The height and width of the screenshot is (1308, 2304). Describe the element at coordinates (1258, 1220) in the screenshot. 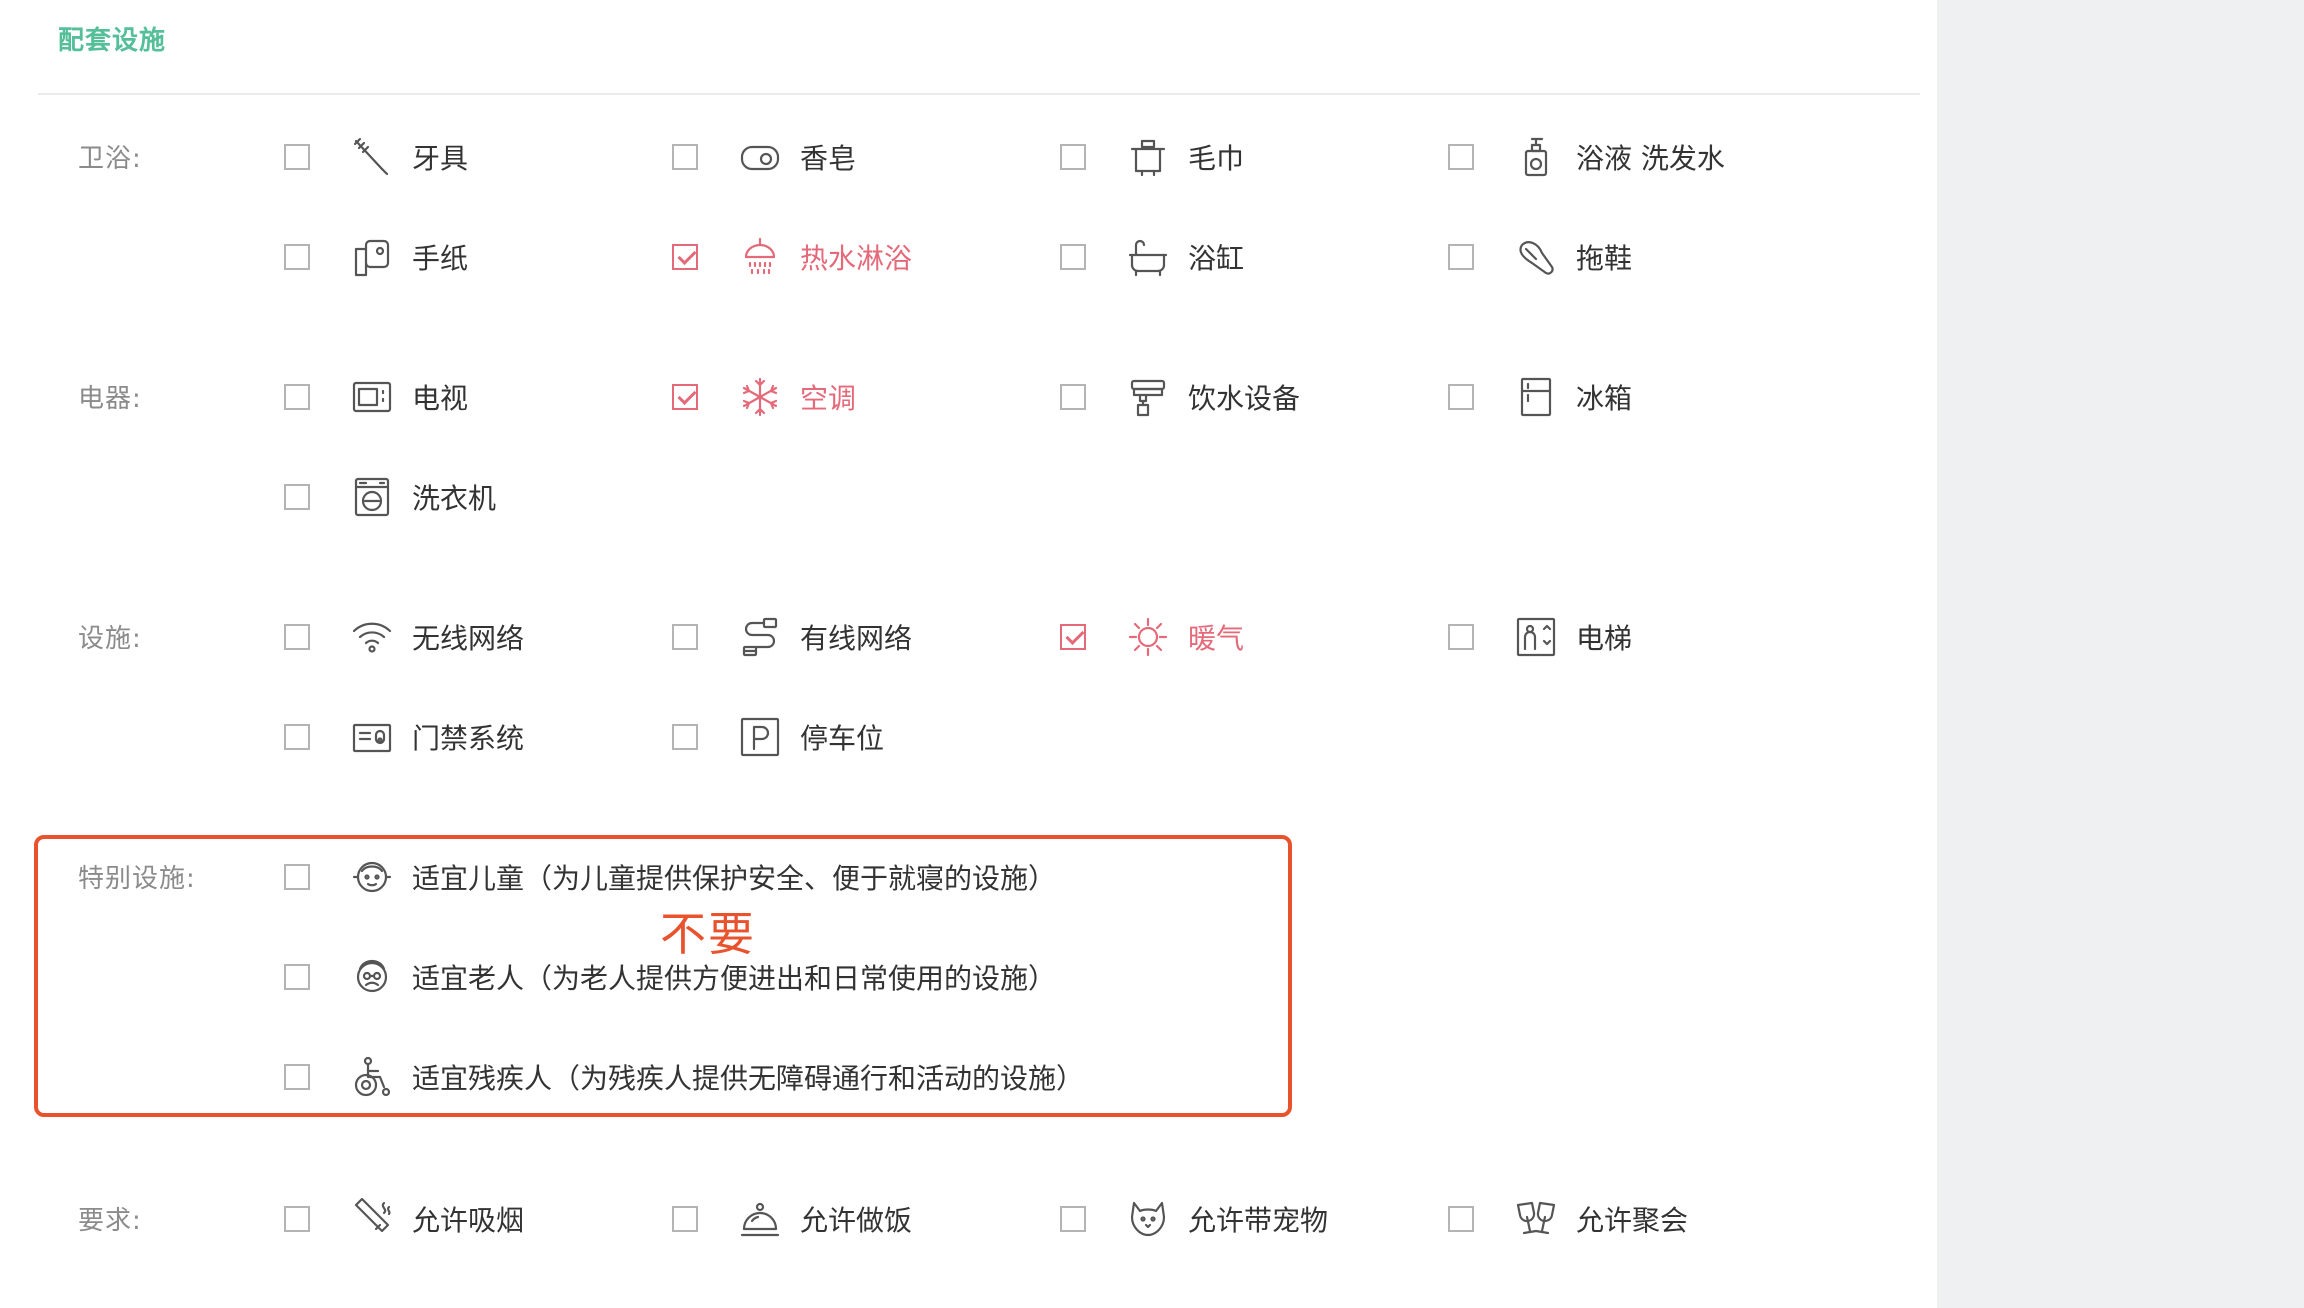

I see `option-label: 允许带宠物` at that location.